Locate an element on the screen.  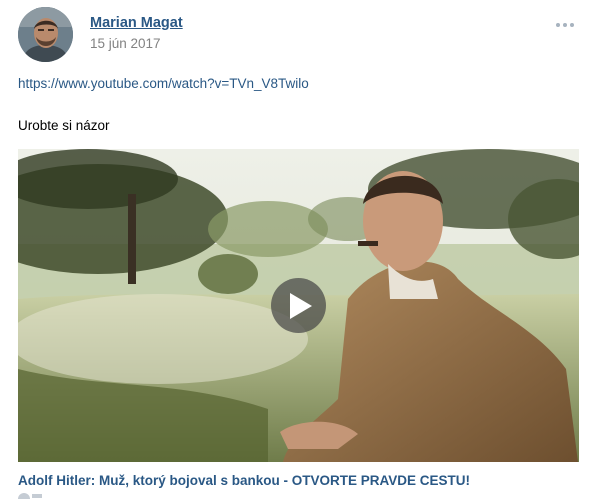
post-date: 15 jún 2017 is located at coordinates (125, 43).